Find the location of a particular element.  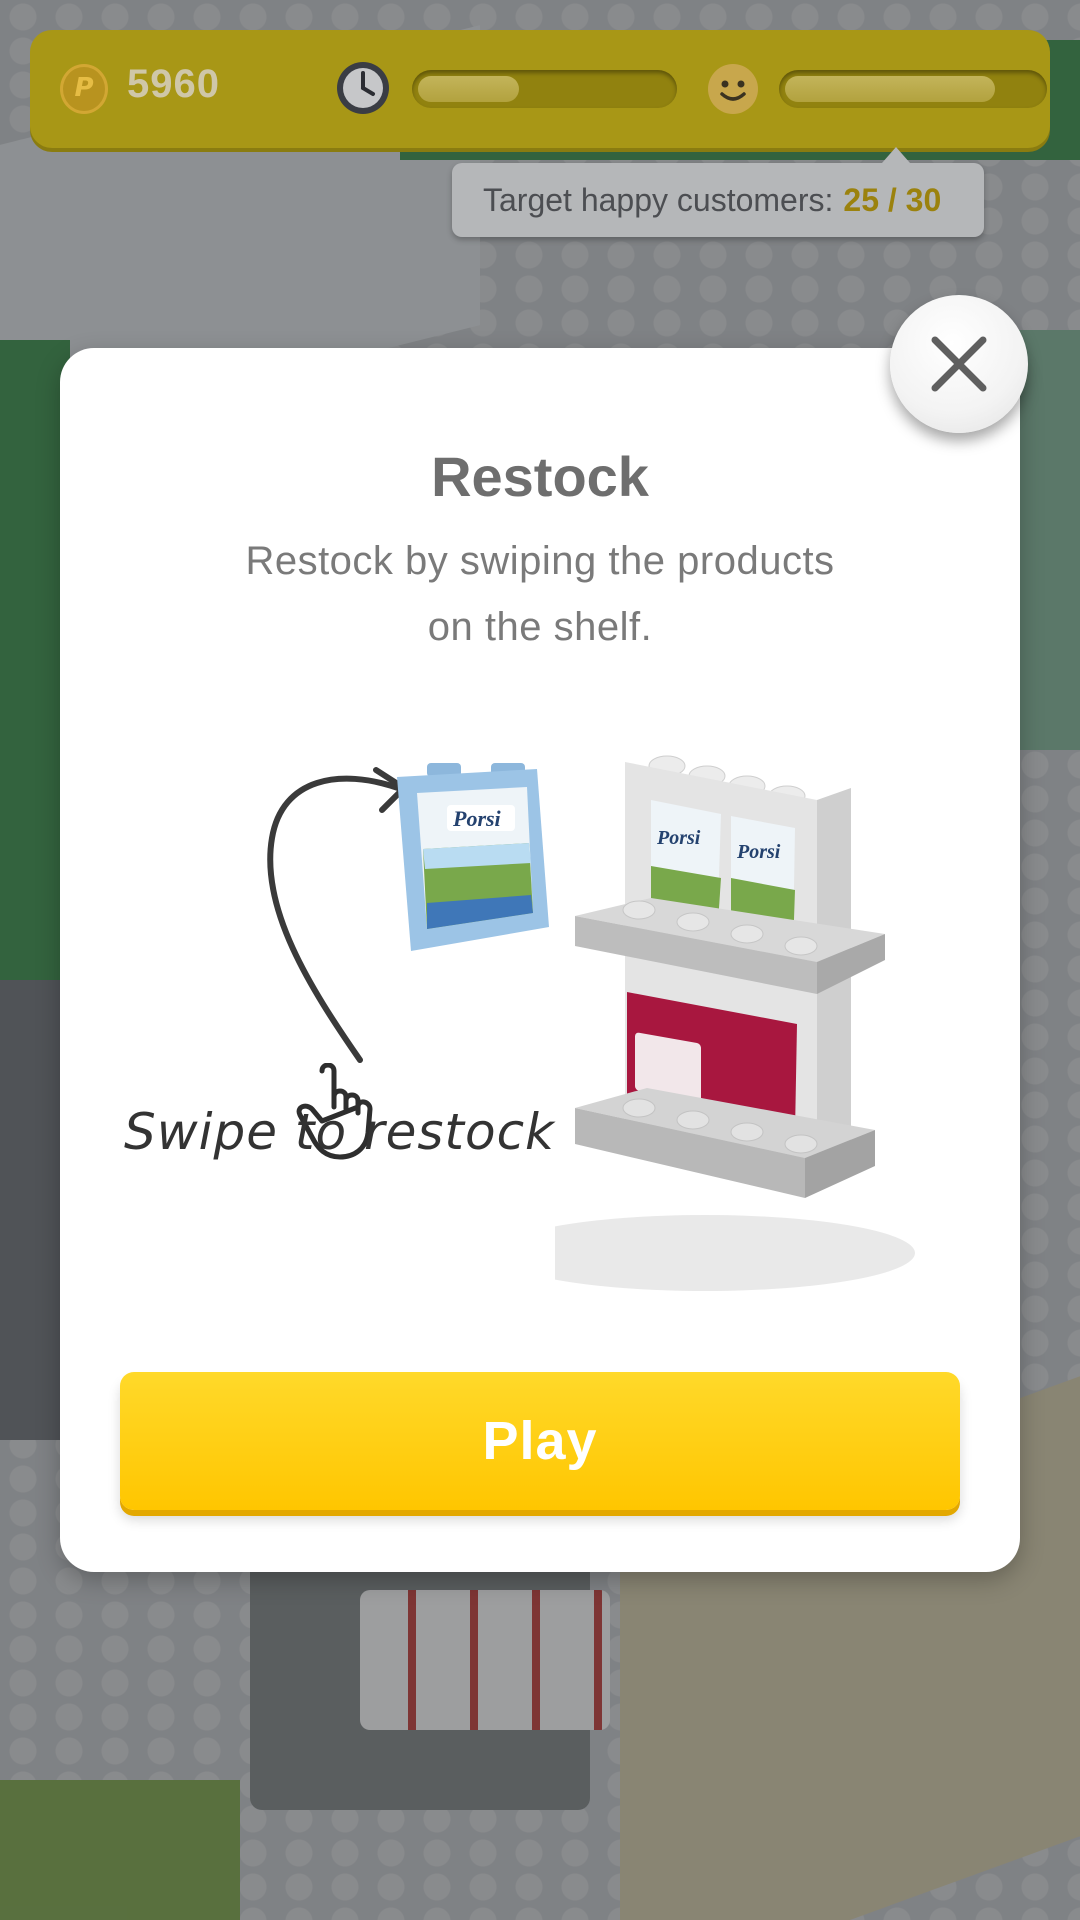

smiley-face-icon is located at coordinates (733, 89).